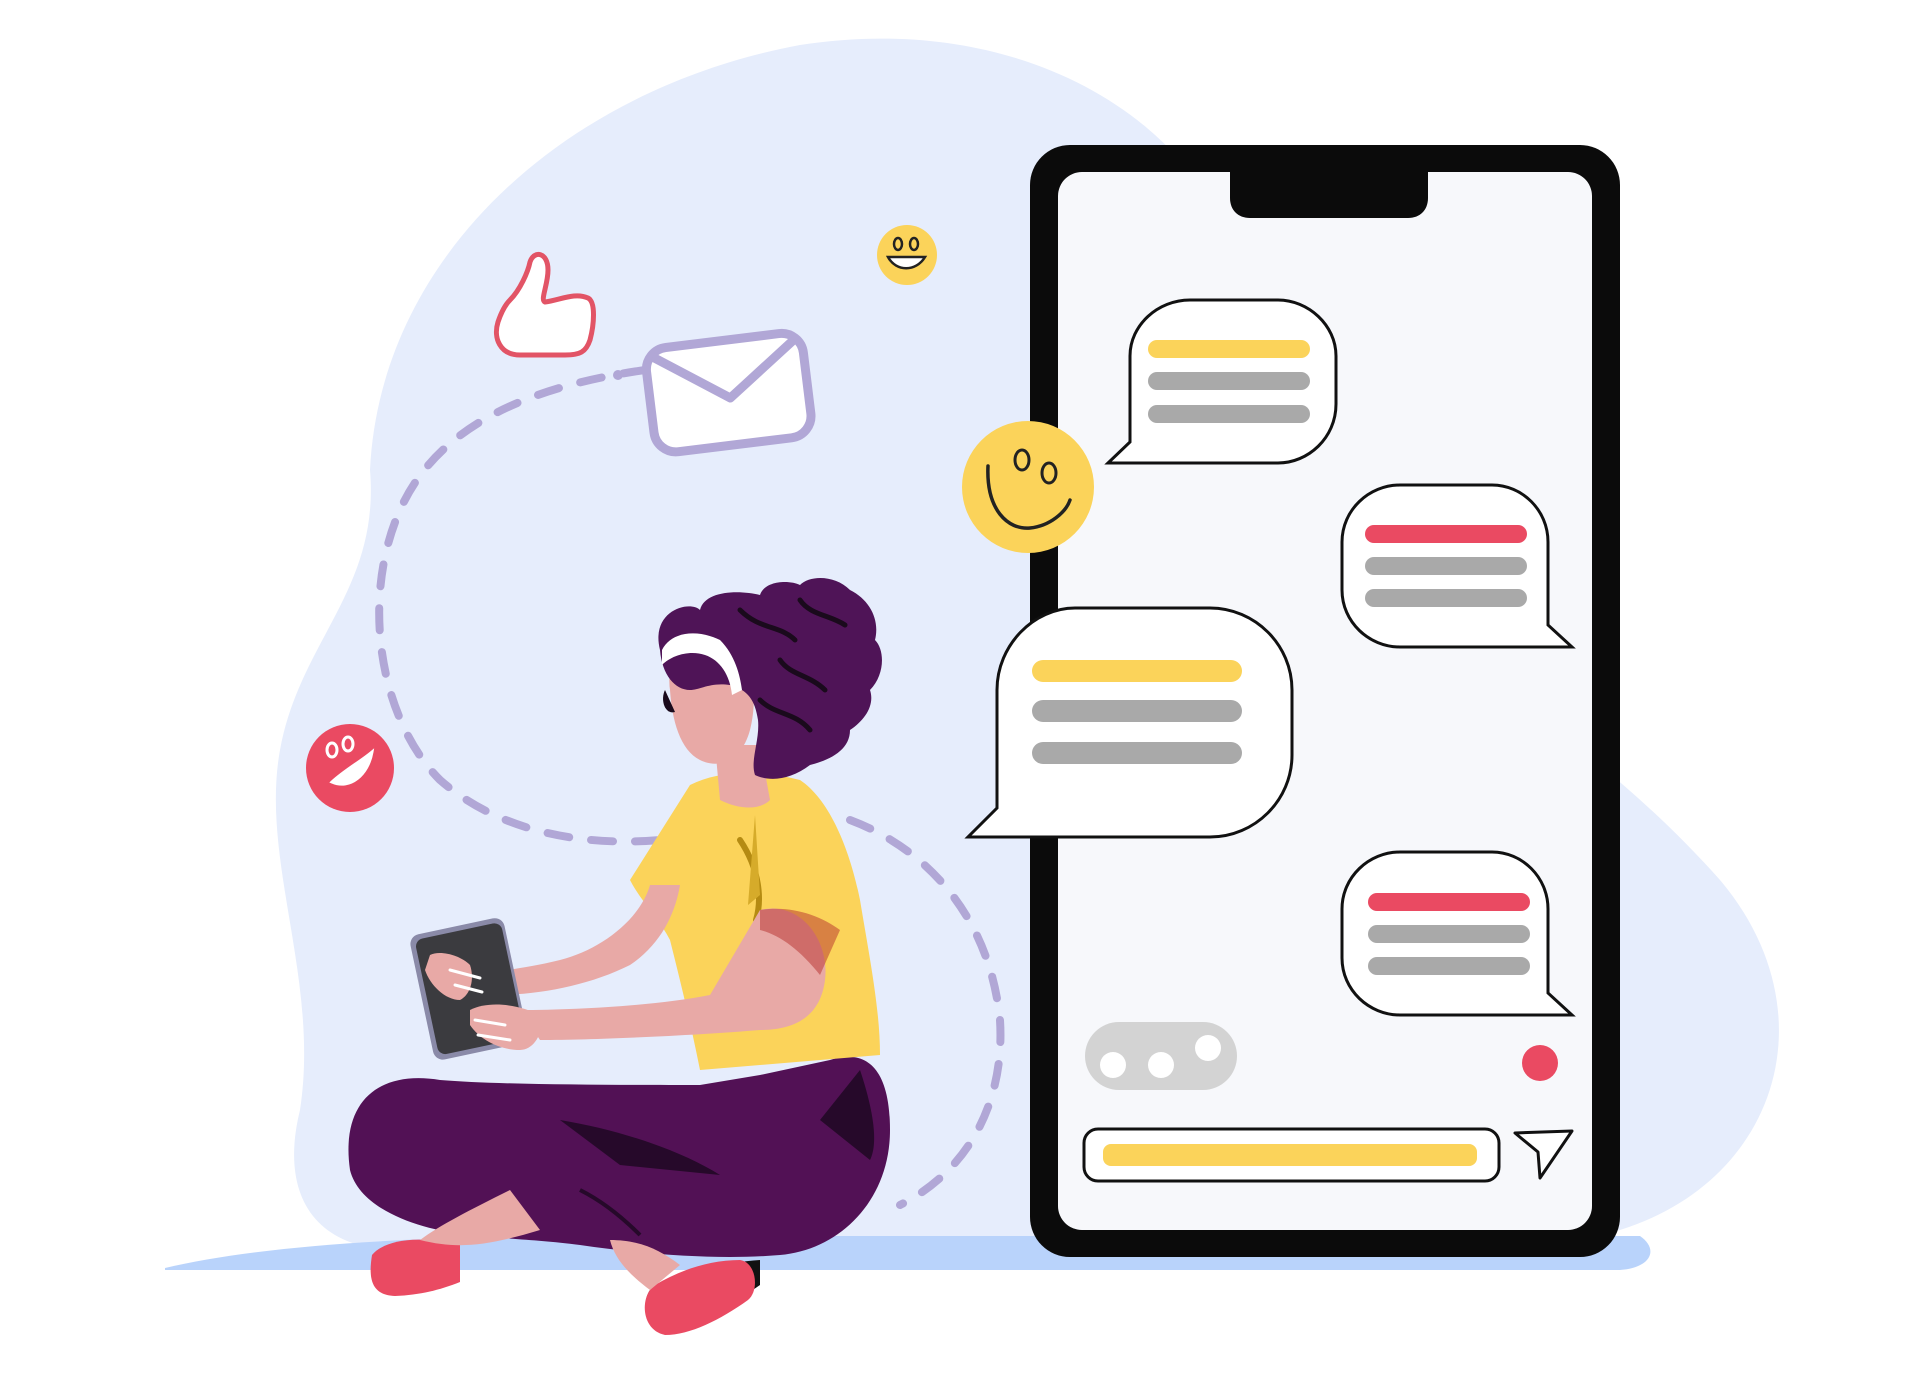 This screenshot has width=1920, height=1377. I want to click on message-input, so click(1291, 1155).